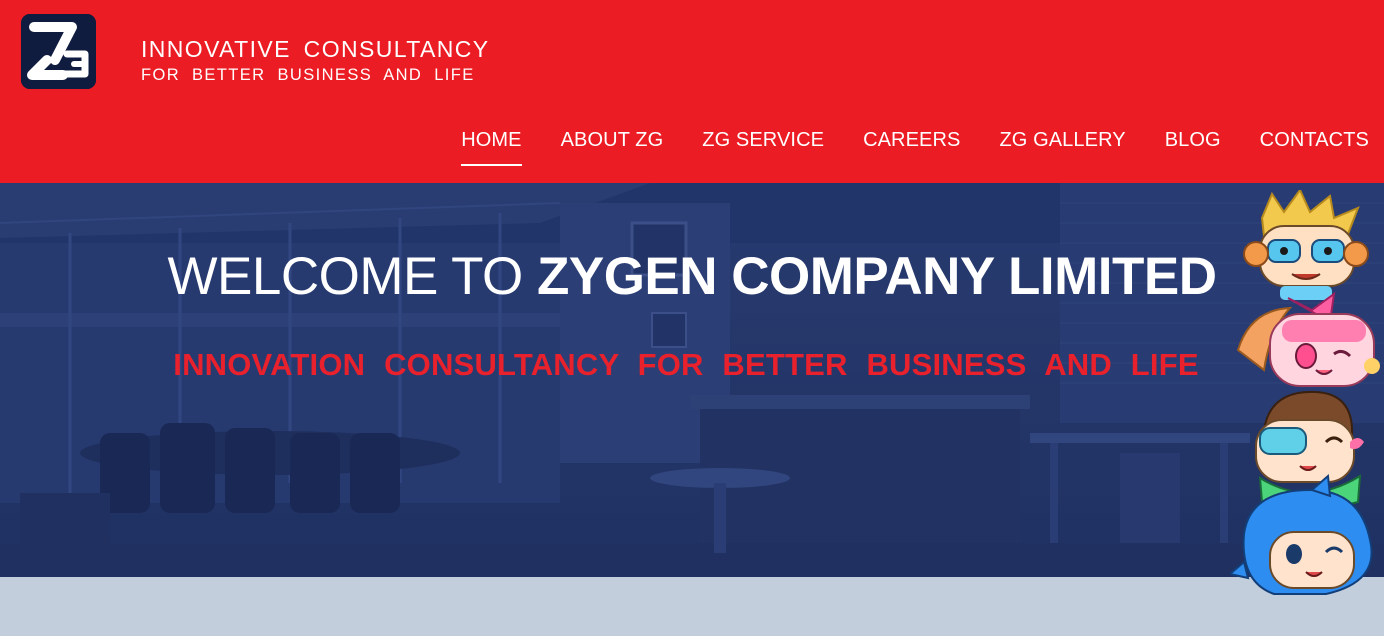  Describe the element at coordinates (612, 140) in the screenshot. I see `nav-about-zg: ABOUT ZG` at that location.